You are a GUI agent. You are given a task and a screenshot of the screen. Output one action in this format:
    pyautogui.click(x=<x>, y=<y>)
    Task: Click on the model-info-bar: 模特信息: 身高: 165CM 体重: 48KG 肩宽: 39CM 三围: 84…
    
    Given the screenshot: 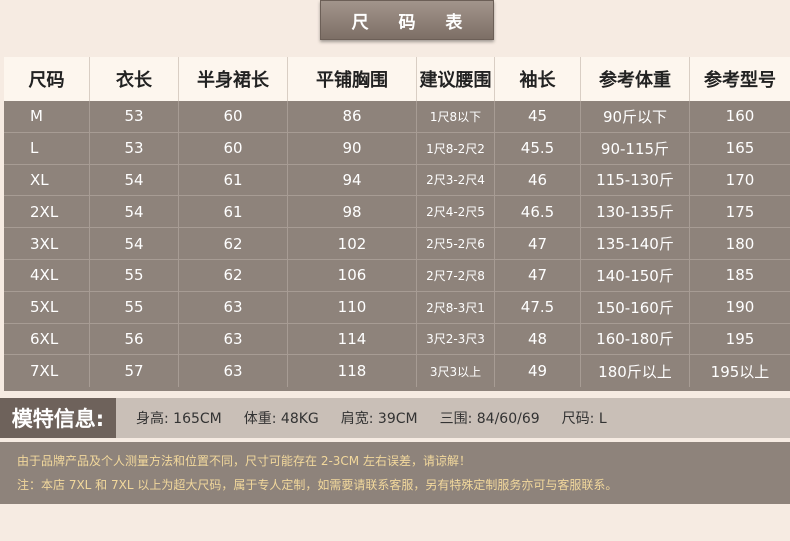 What is the action you would take?
    pyautogui.click(x=395, y=418)
    